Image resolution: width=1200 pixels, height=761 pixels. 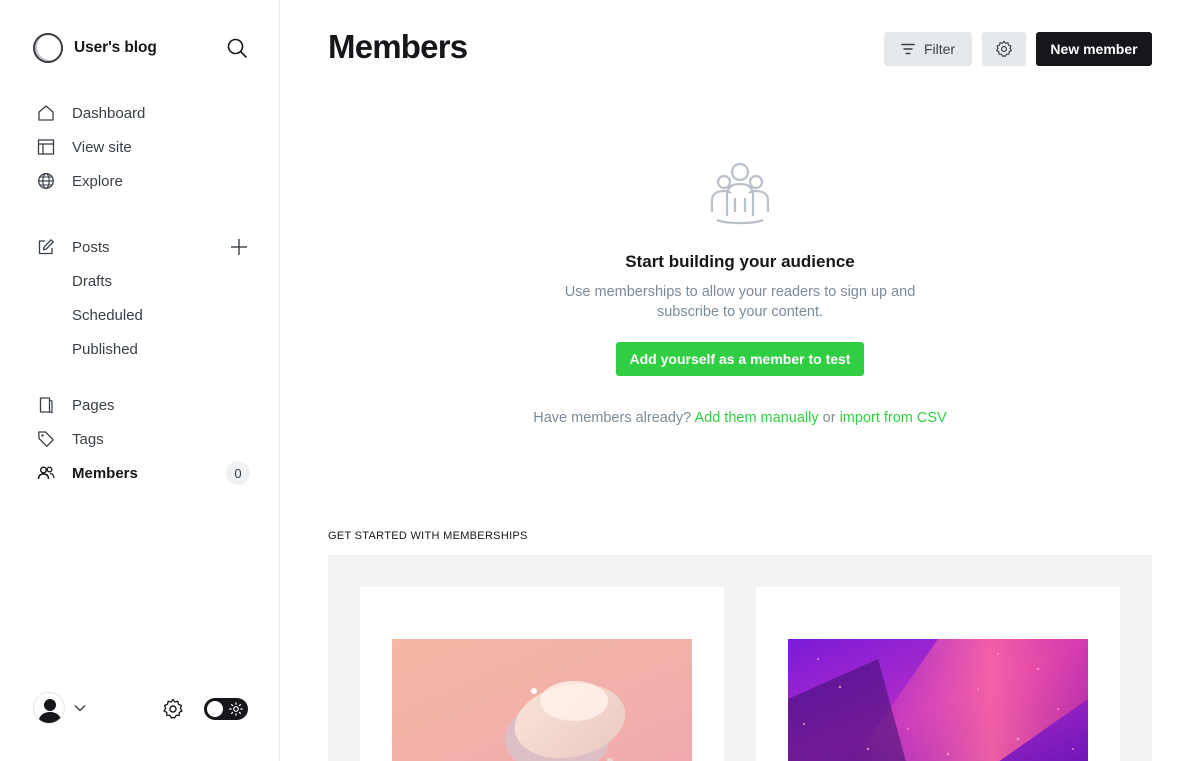 I want to click on filter-button: Filter, so click(x=928, y=49).